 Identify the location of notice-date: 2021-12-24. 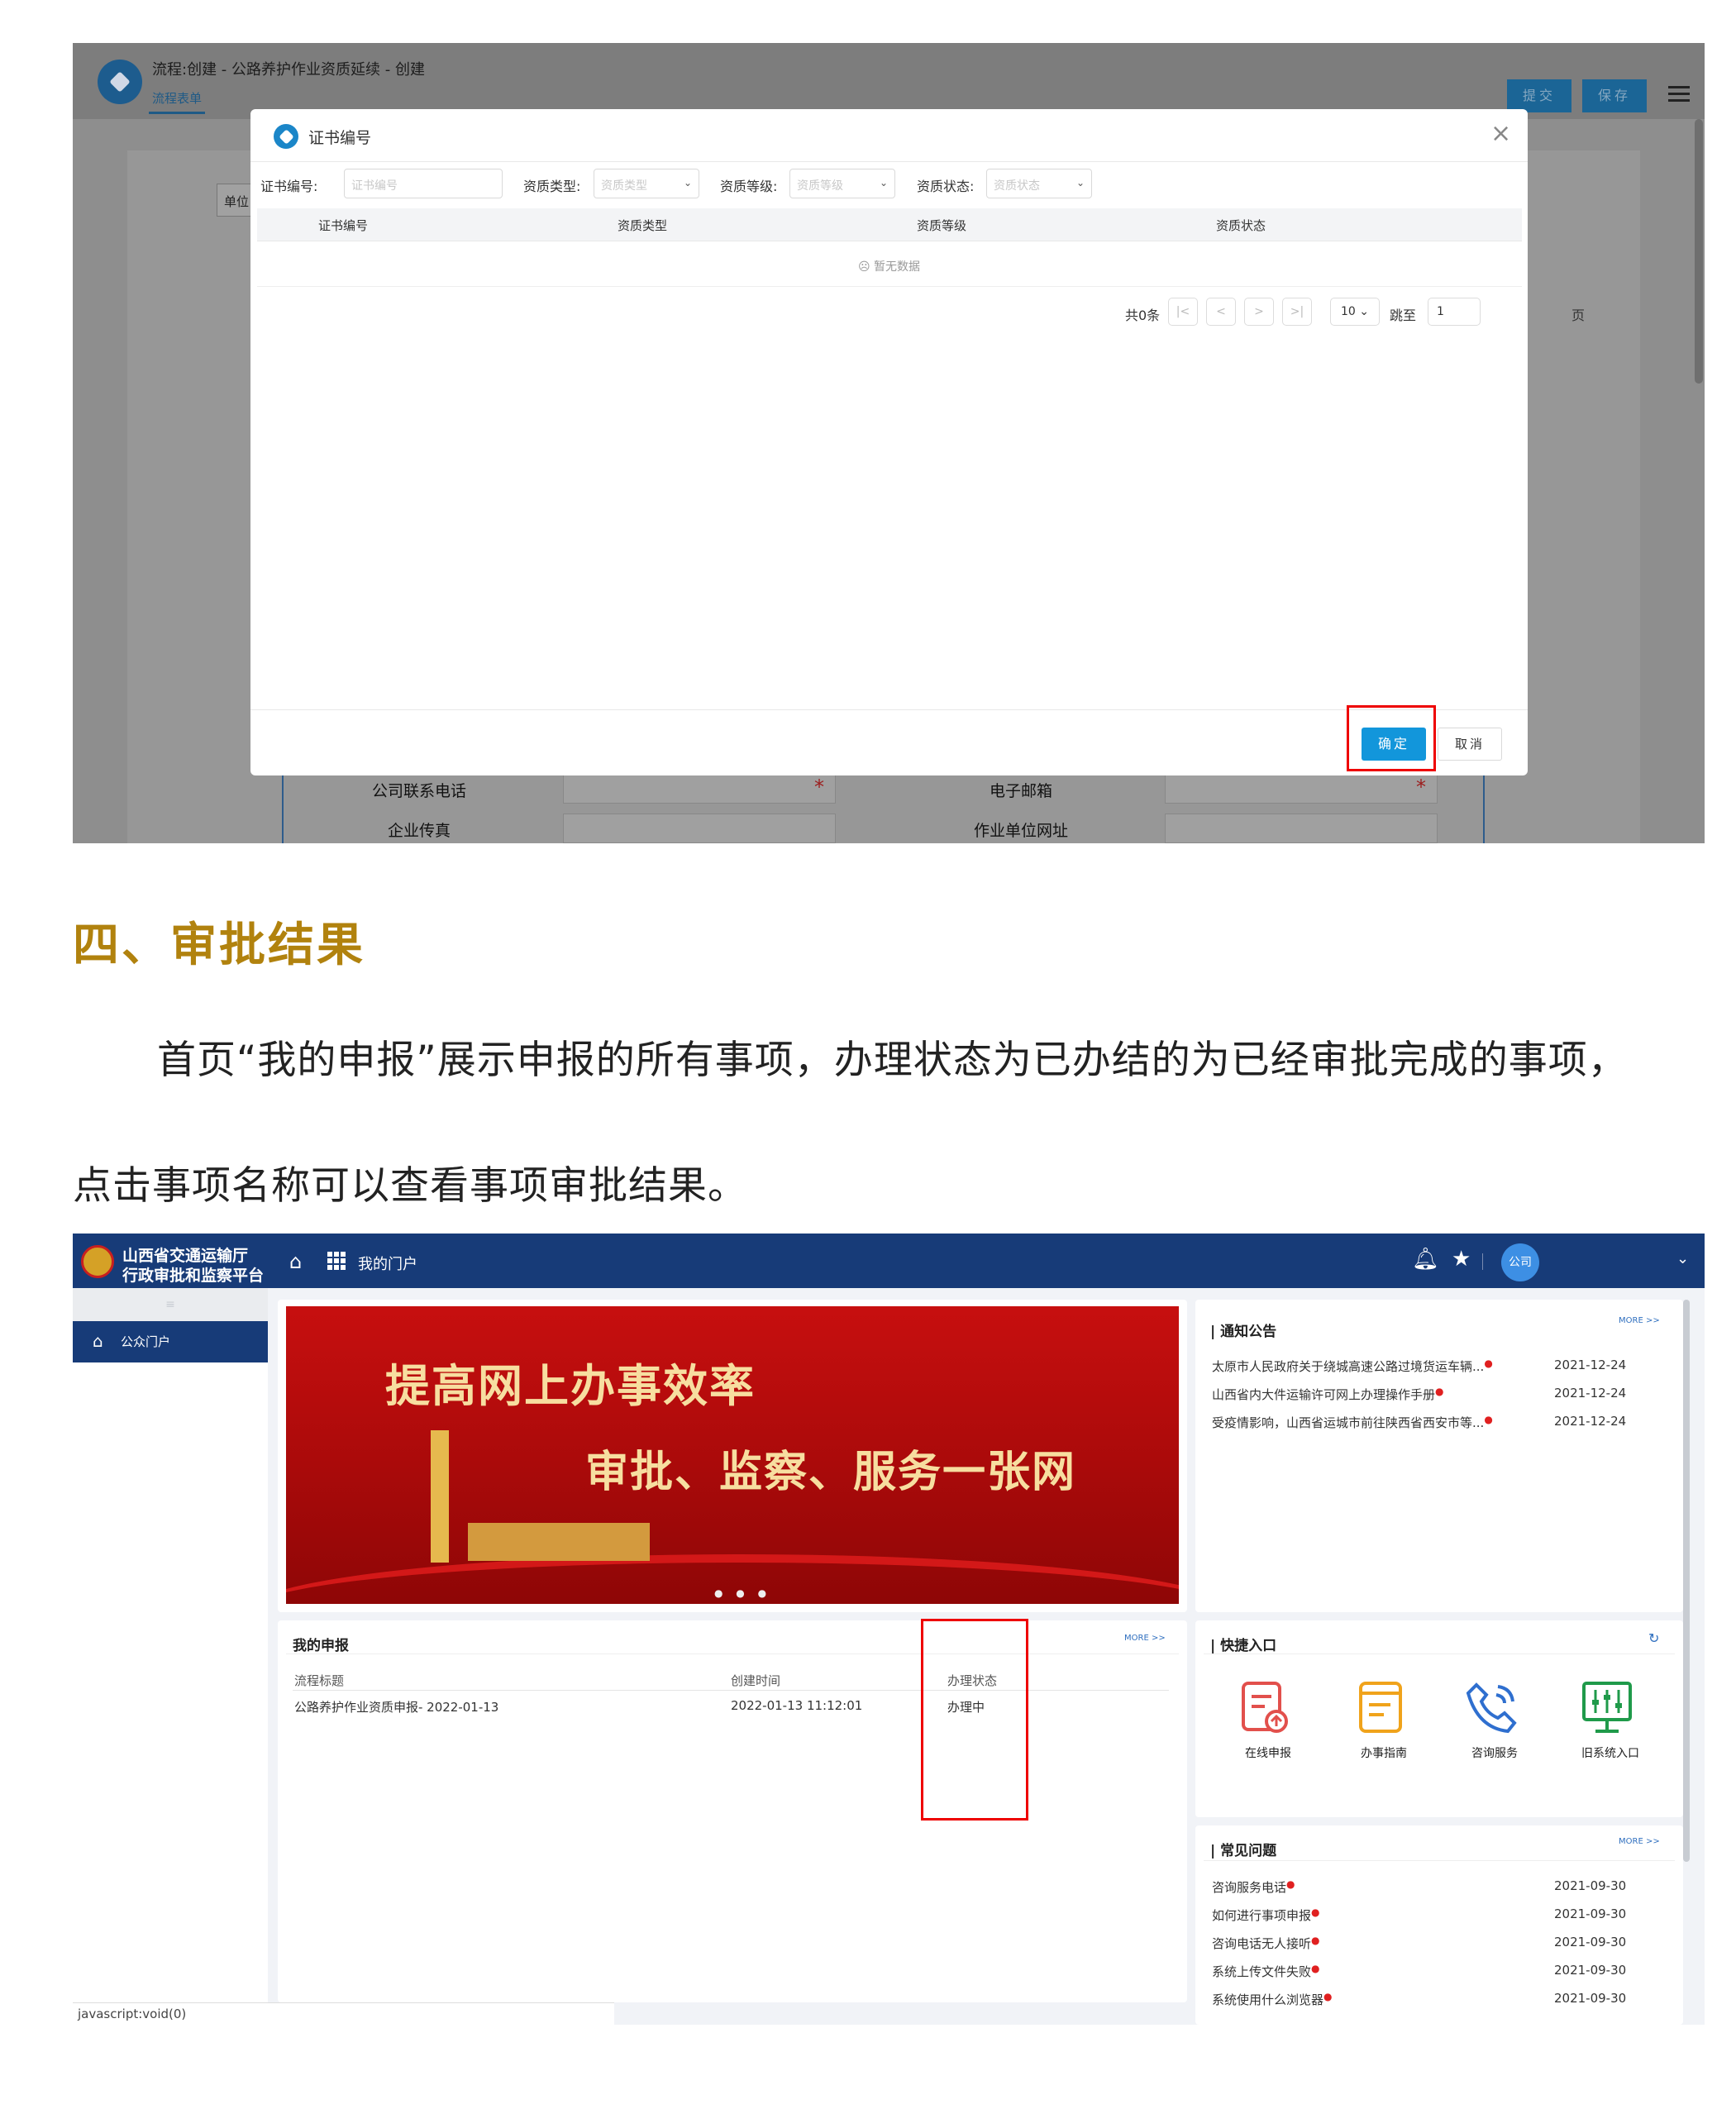
(1590, 1422).